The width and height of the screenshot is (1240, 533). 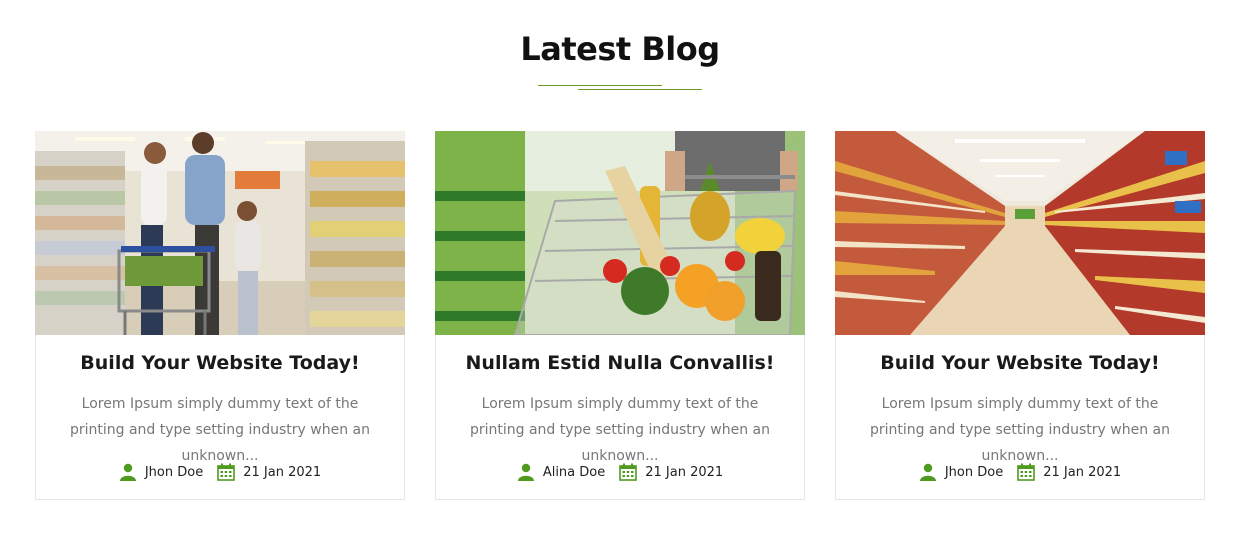 What do you see at coordinates (620, 49) in the screenshot?
I see `section-title: Latest Blog` at bounding box center [620, 49].